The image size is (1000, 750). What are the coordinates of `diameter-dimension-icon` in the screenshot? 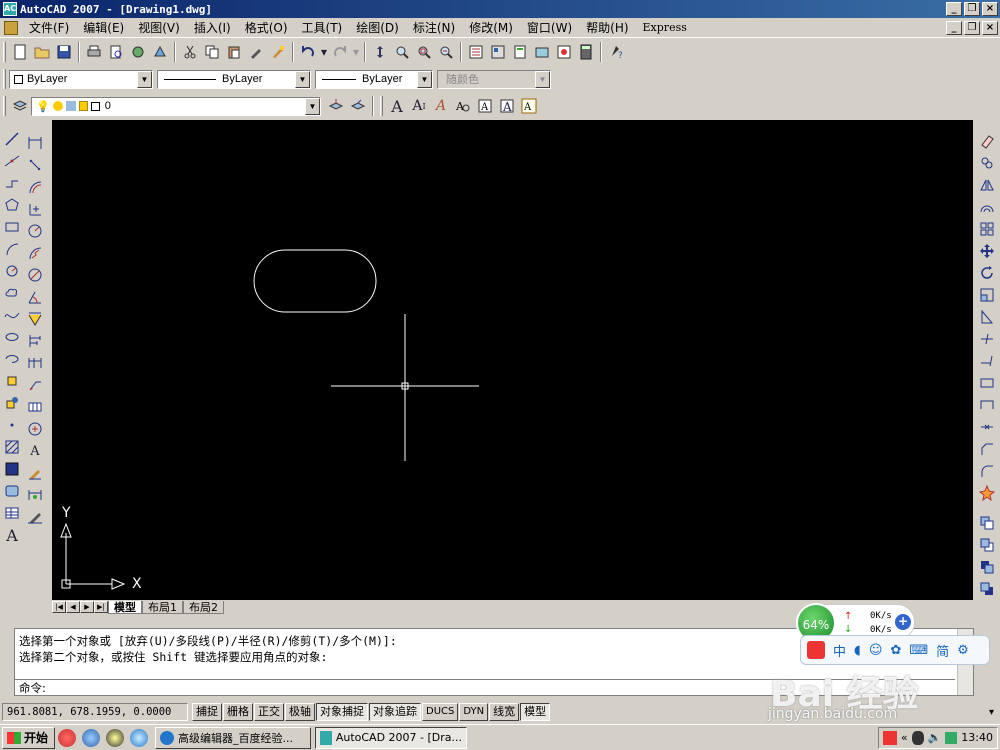 It's located at (35, 275).